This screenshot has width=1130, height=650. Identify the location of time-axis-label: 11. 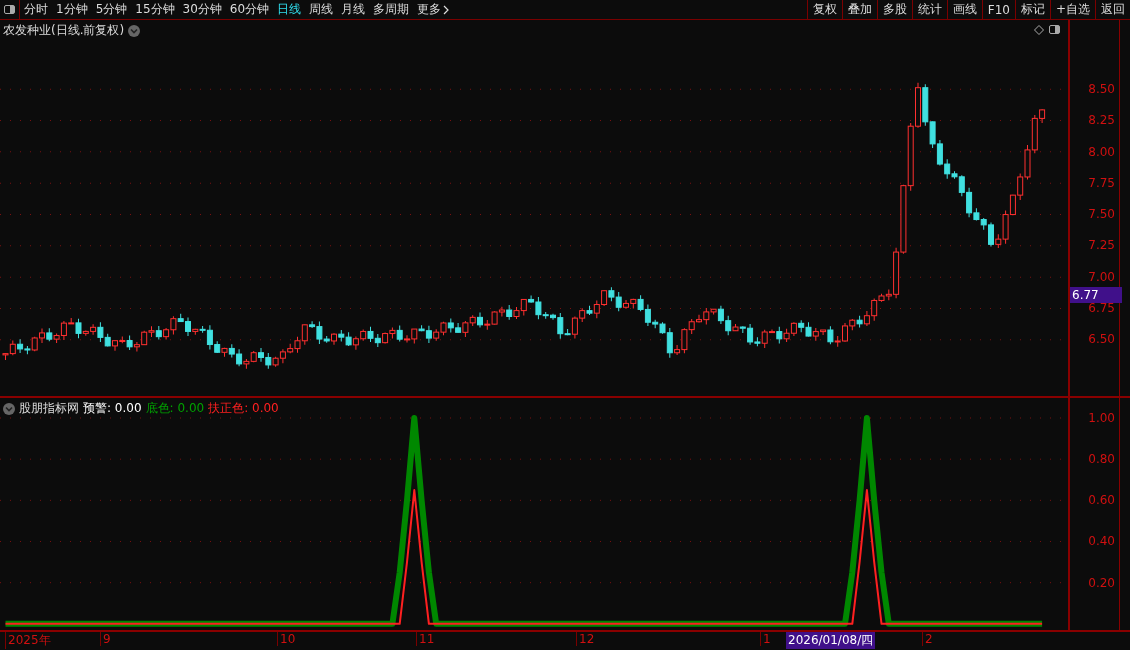
(425, 639).